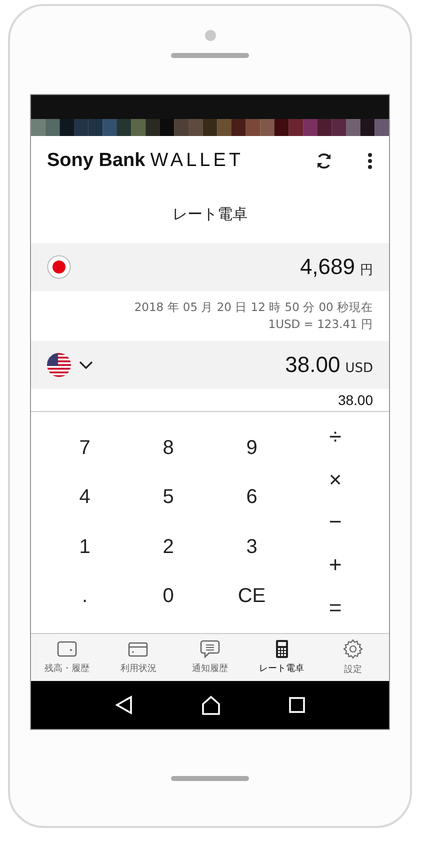  Describe the element at coordinates (210, 35) in the screenshot. I see `camera-icon` at that location.